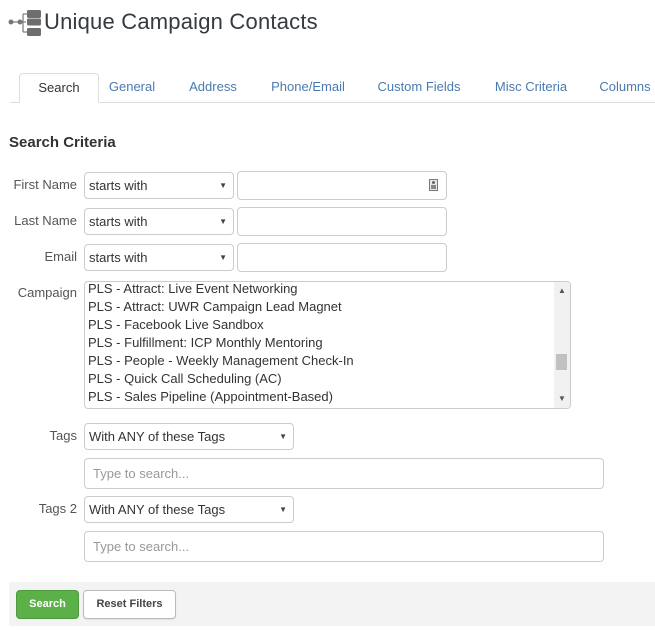 This screenshot has width=655, height=630. What do you see at coordinates (561, 362) in the screenshot?
I see `scrollbar-thumb` at bounding box center [561, 362].